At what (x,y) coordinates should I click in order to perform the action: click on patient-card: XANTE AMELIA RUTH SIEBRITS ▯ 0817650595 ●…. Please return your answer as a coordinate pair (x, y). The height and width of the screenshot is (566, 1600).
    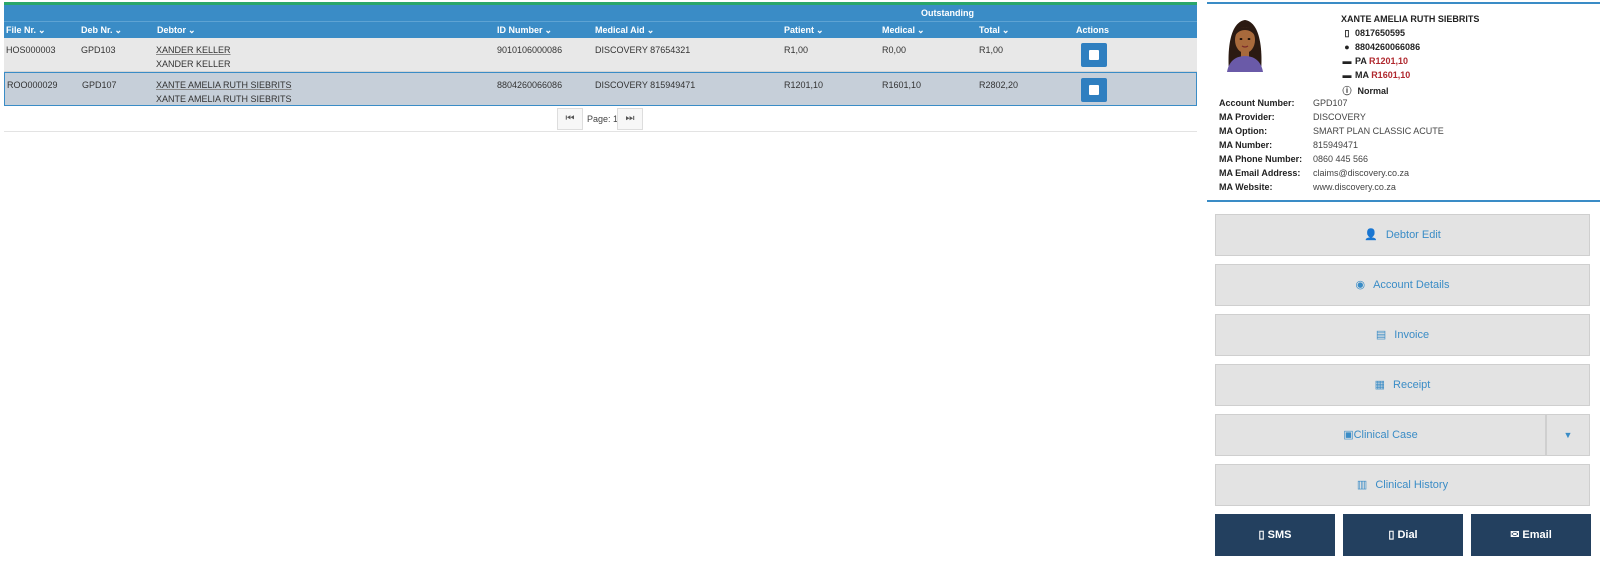
    Looking at the image, I should click on (1403, 102).